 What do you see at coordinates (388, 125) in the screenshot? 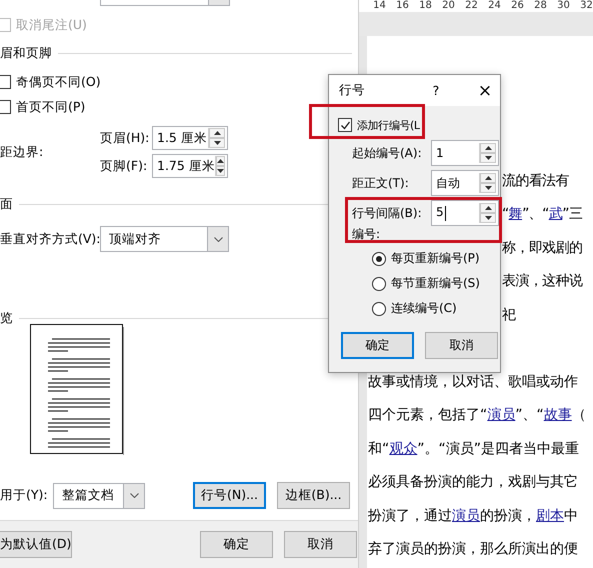
I see `checkbox-label: 添加行编号(L` at bounding box center [388, 125].